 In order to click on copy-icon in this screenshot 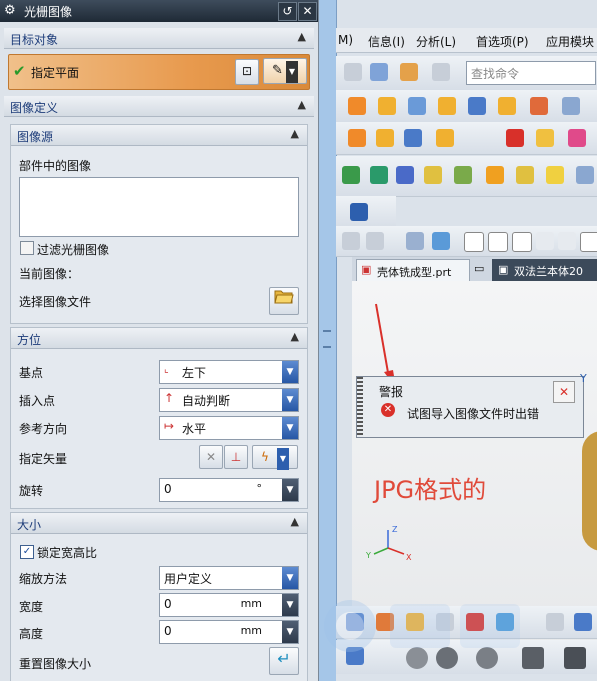, I will do `click(495, 175)`.